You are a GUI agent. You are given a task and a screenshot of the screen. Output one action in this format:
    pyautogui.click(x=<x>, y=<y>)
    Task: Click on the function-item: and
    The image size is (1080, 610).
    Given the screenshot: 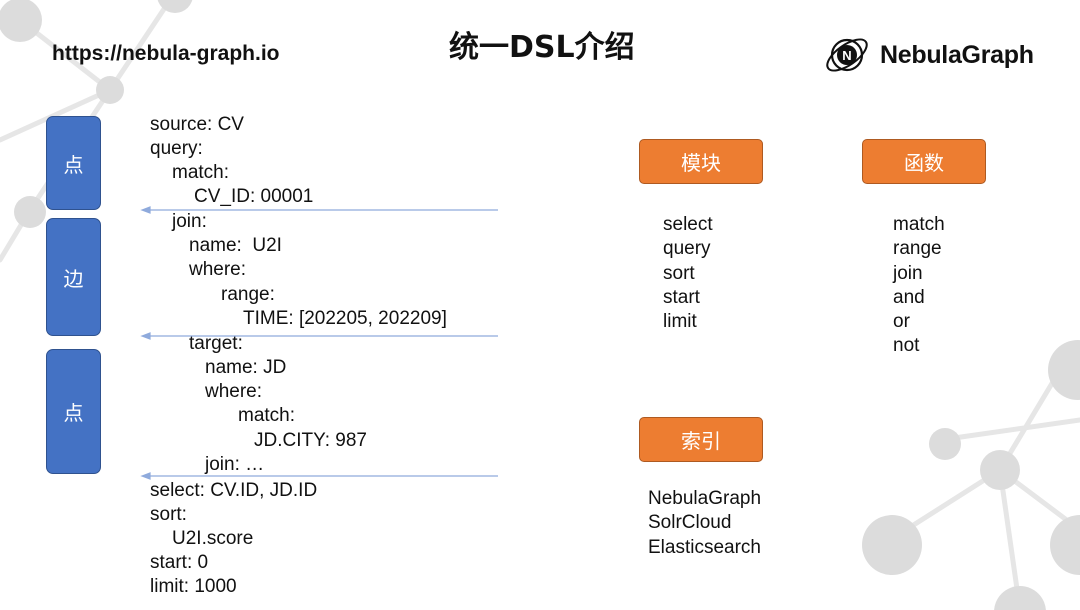 What is the action you would take?
    pyautogui.click(x=909, y=297)
    